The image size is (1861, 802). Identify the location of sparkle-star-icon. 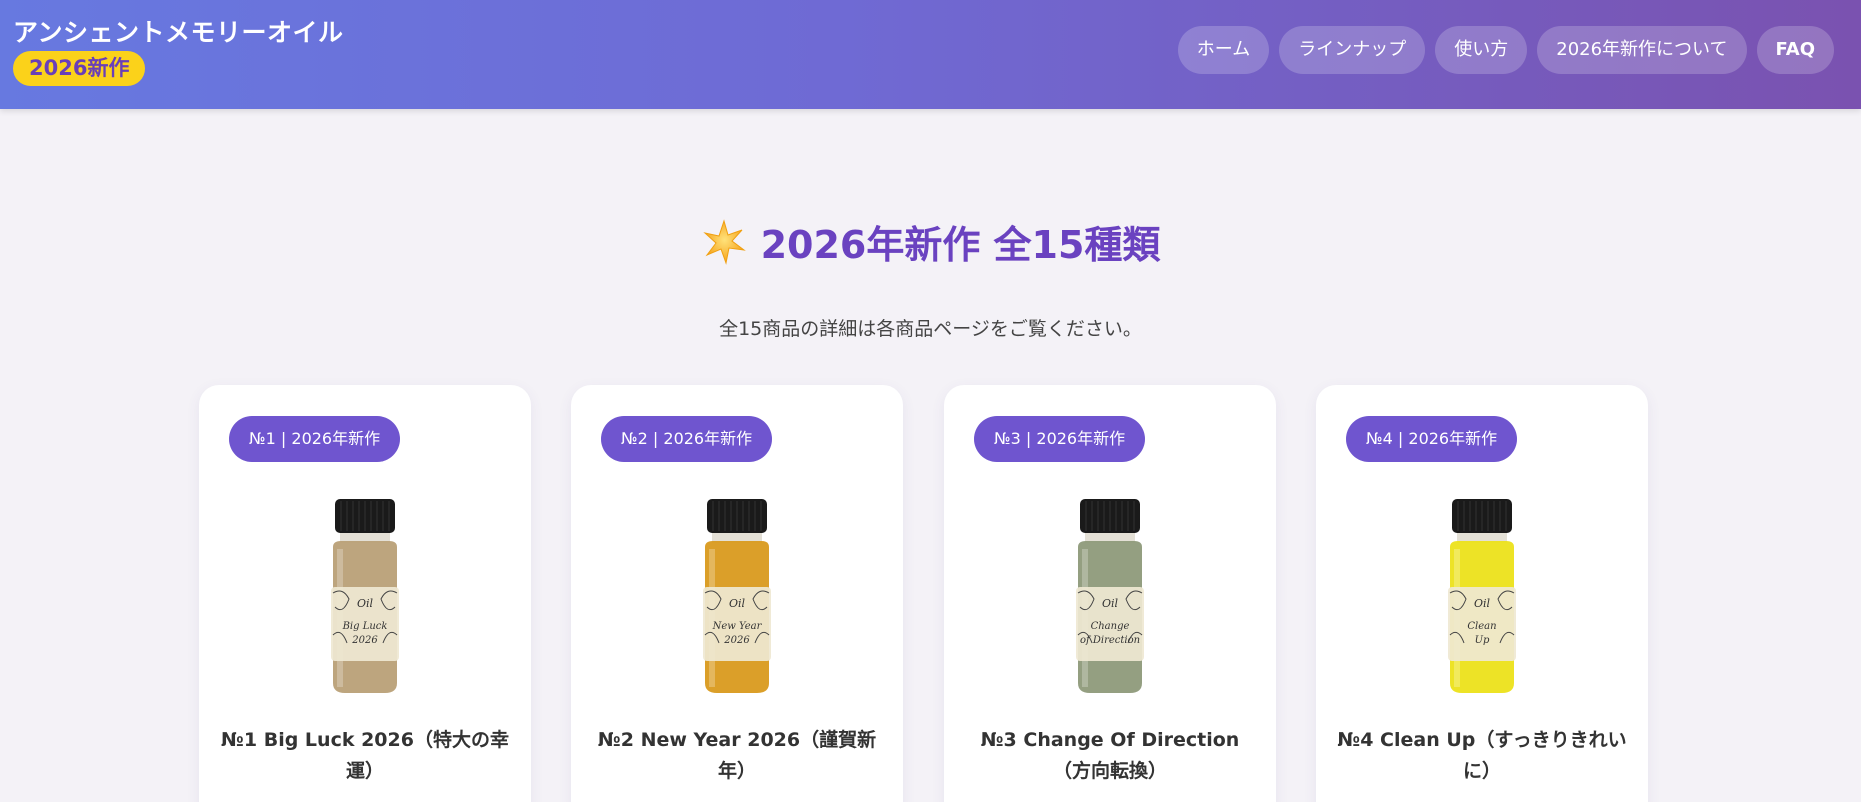
(724, 241).